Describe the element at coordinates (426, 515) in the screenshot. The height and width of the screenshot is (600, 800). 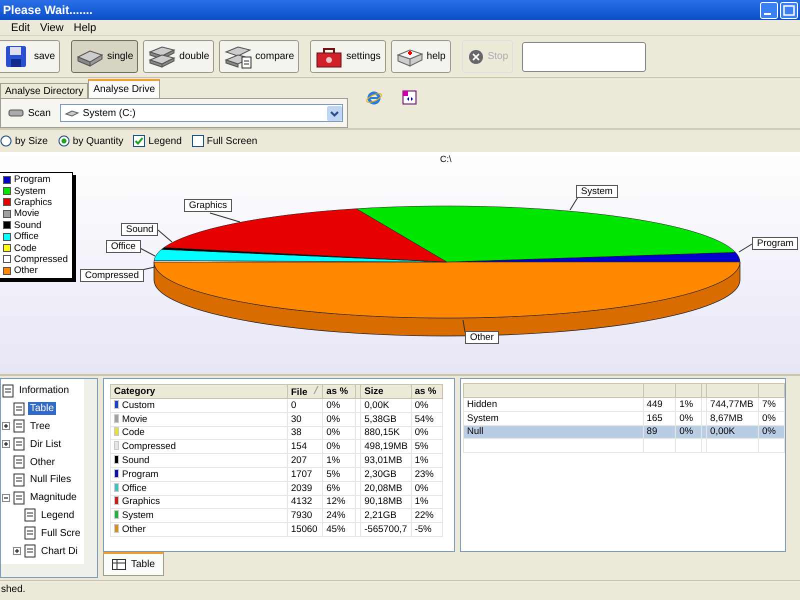
I see `table-cell: 22%` at that location.